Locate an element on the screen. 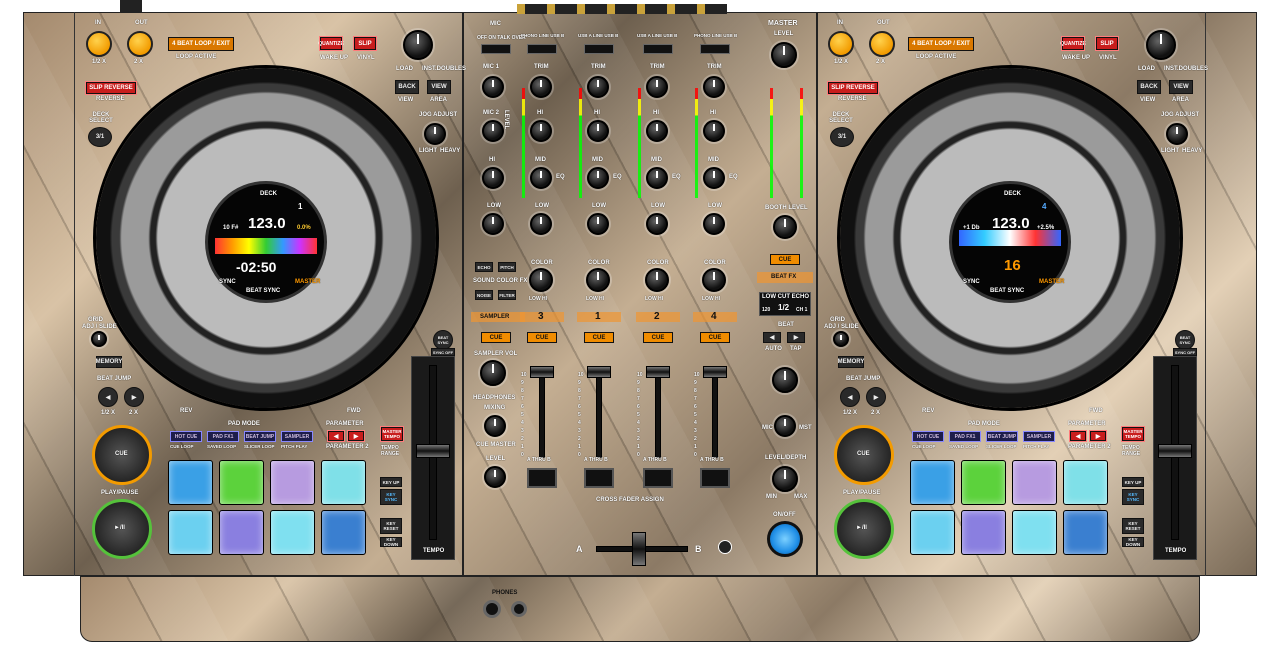 Image resolution: width=1280 pixels, height=654 pixels. mic-hi-knob is located at coordinates (493, 178).